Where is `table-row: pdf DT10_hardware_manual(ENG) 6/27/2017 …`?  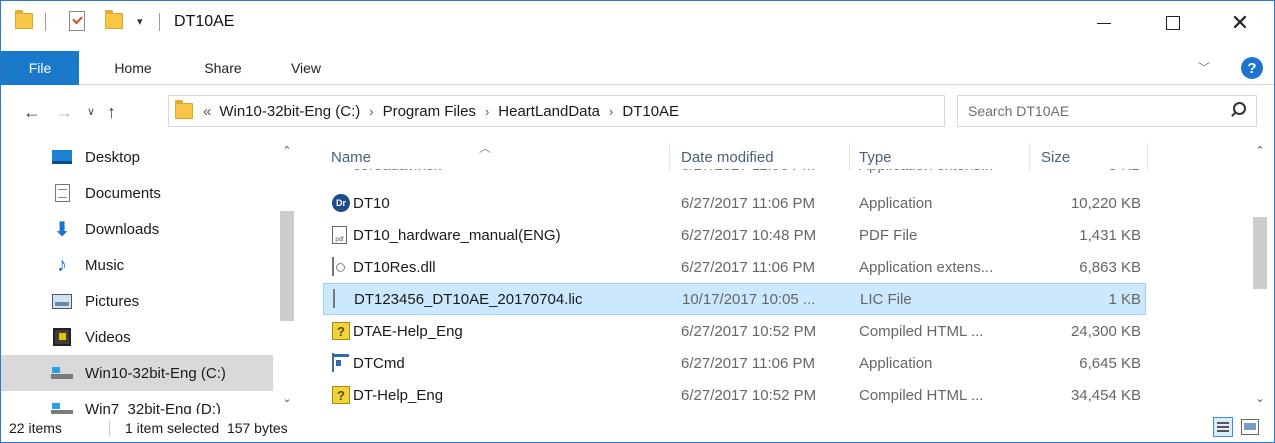
table-row: pdf DT10_hardware_manual(ENG) 6/27/2017 … is located at coordinates (734, 235).